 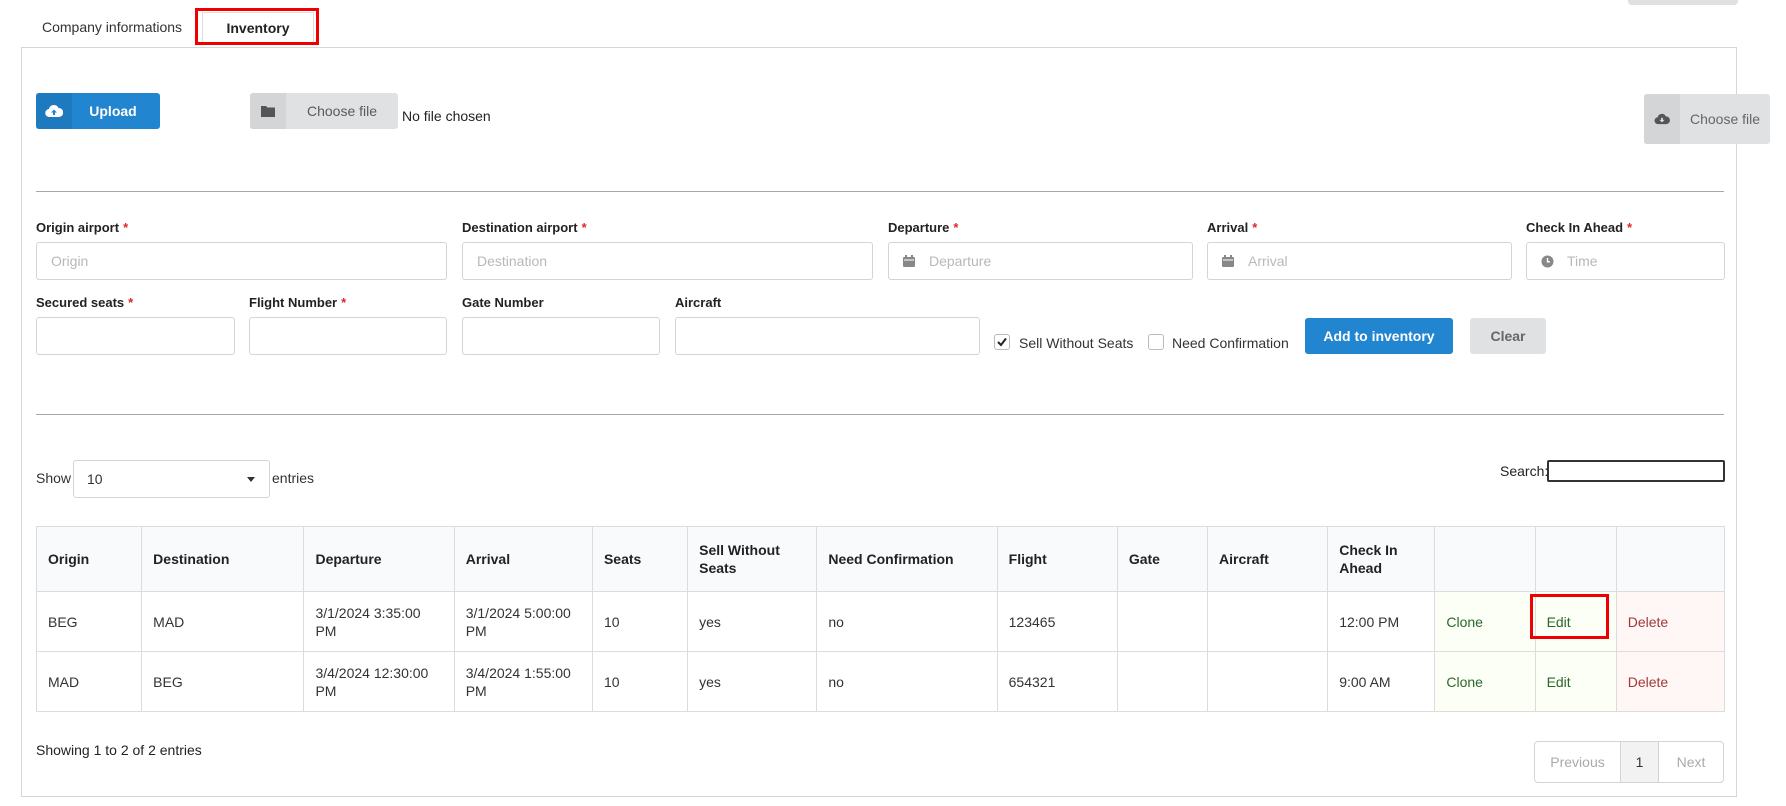 What do you see at coordinates (1625, 261) in the screenshot?
I see `checkin-input: Time` at bounding box center [1625, 261].